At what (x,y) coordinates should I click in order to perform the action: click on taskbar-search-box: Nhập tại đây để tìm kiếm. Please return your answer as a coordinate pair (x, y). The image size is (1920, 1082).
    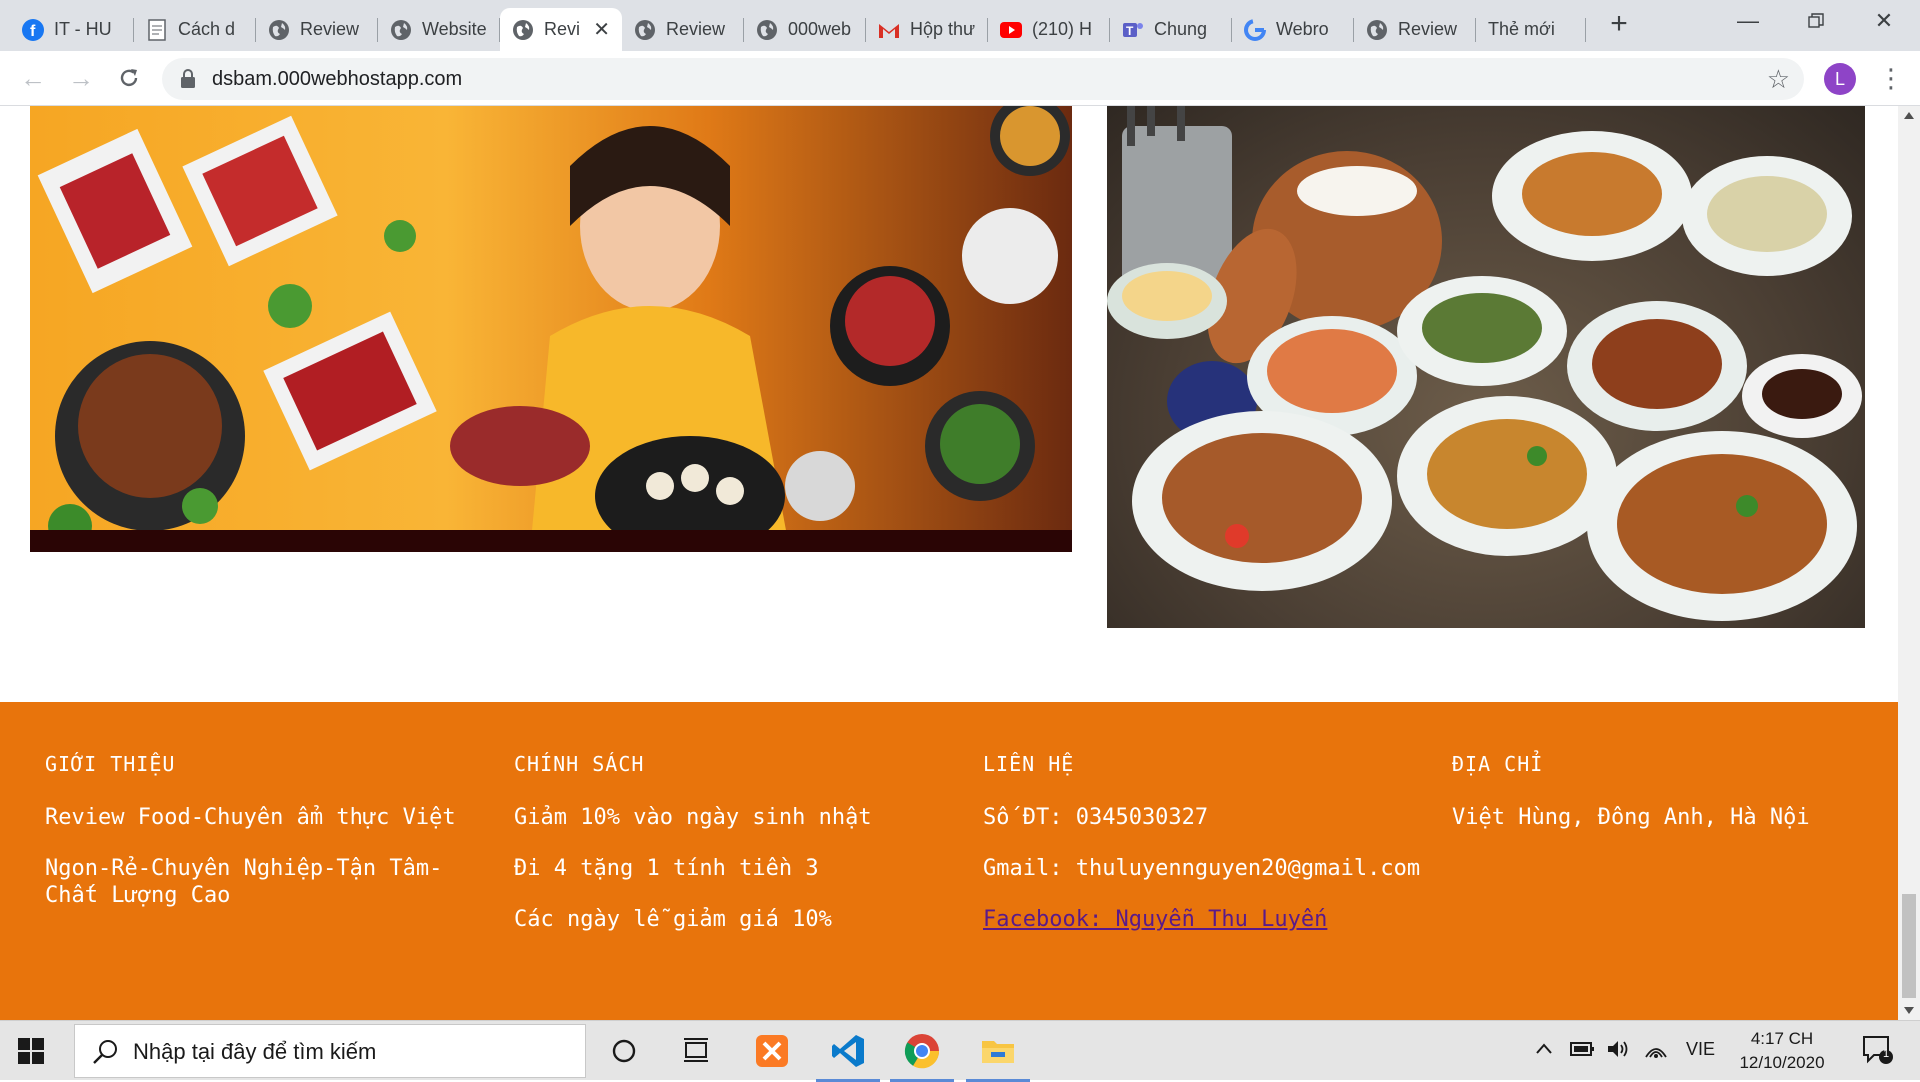
    Looking at the image, I should click on (330, 1051).